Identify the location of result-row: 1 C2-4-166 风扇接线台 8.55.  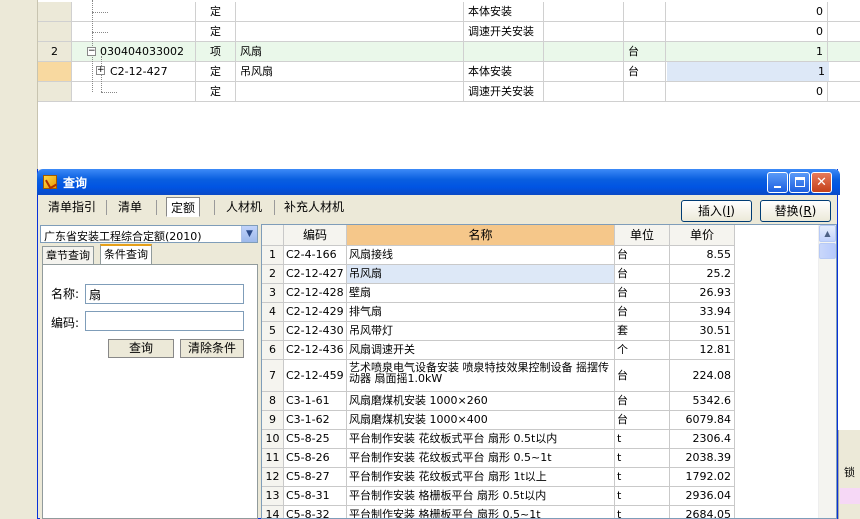
(498, 255).